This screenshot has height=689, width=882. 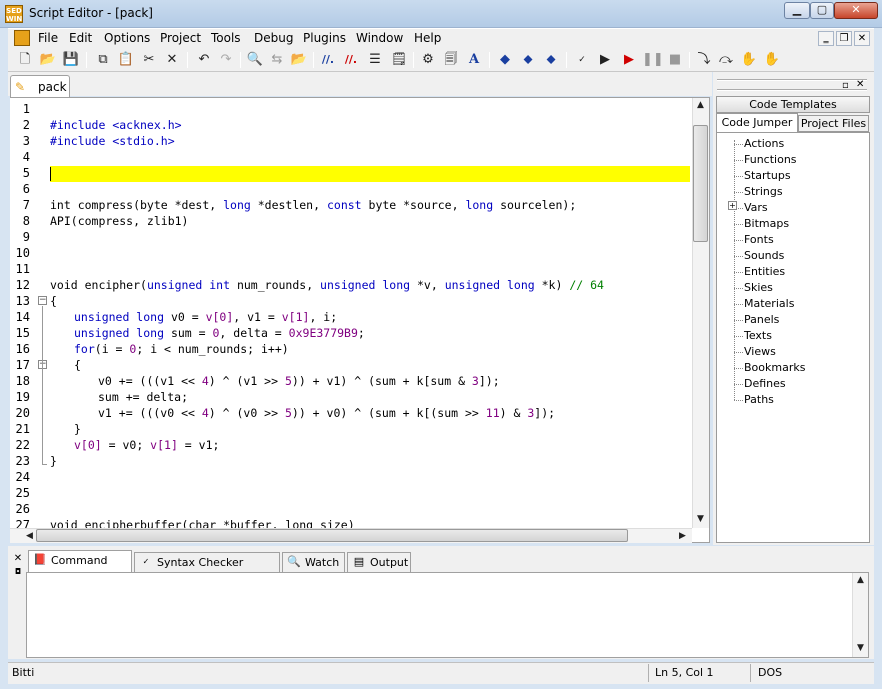 What do you see at coordinates (42, 300) in the screenshot?
I see `fold-toggle-icon: −` at bounding box center [42, 300].